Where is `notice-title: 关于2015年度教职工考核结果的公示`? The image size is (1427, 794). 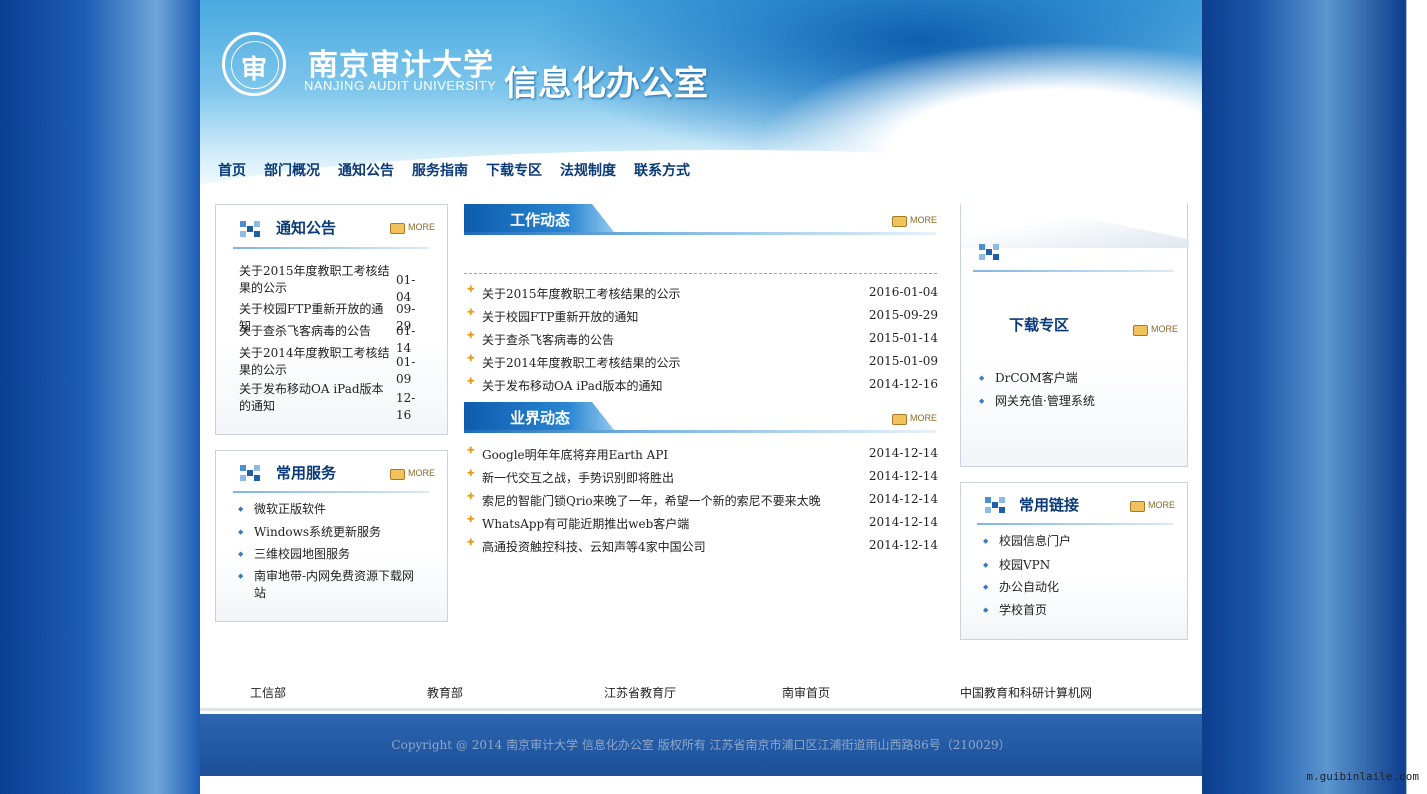 notice-title: 关于2015年度教职工考核结果的公示 is located at coordinates (317, 280).